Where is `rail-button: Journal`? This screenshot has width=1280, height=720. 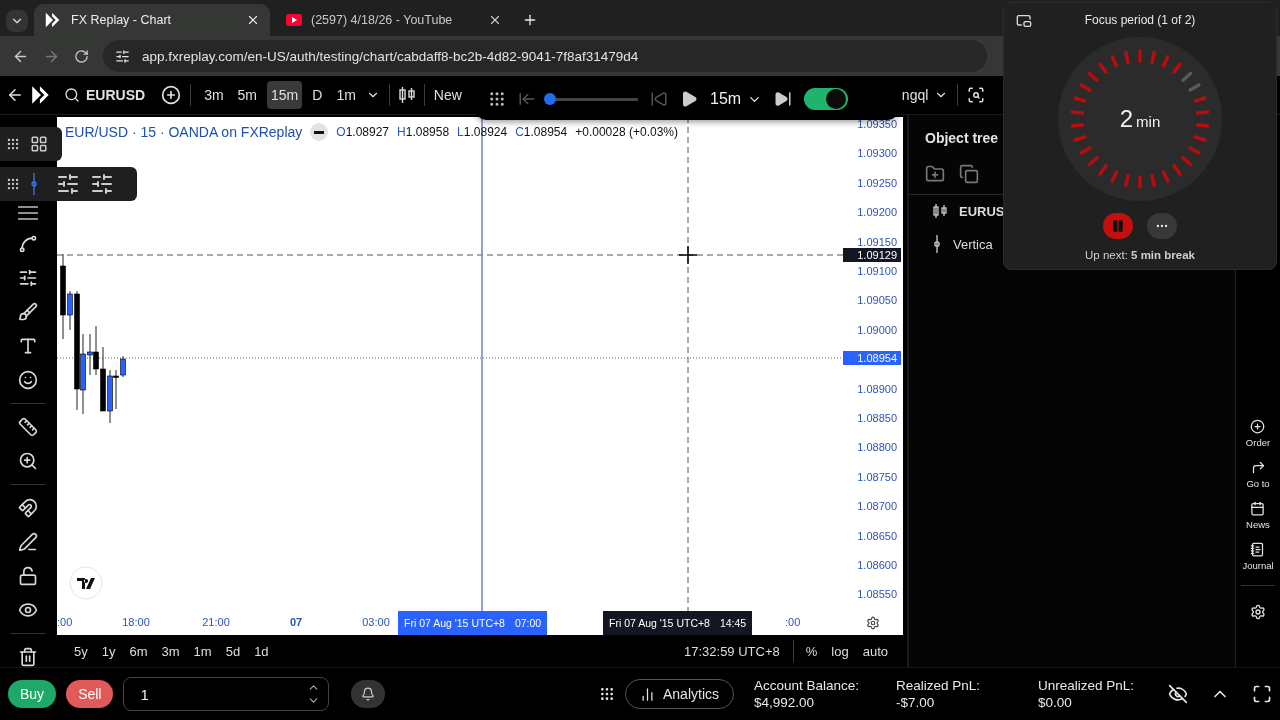
rail-button: Journal is located at coordinates (1258, 556).